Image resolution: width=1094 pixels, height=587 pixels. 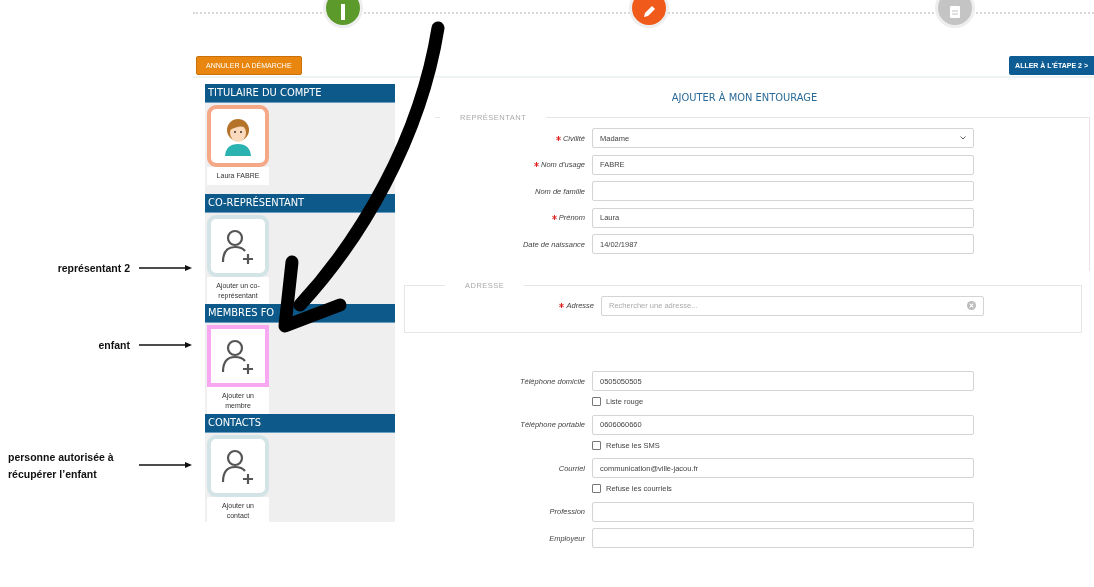 What do you see at coordinates (113, 345) in the screenshot?
I see `annotation-label: enfant` at bounding box center [113, 345].